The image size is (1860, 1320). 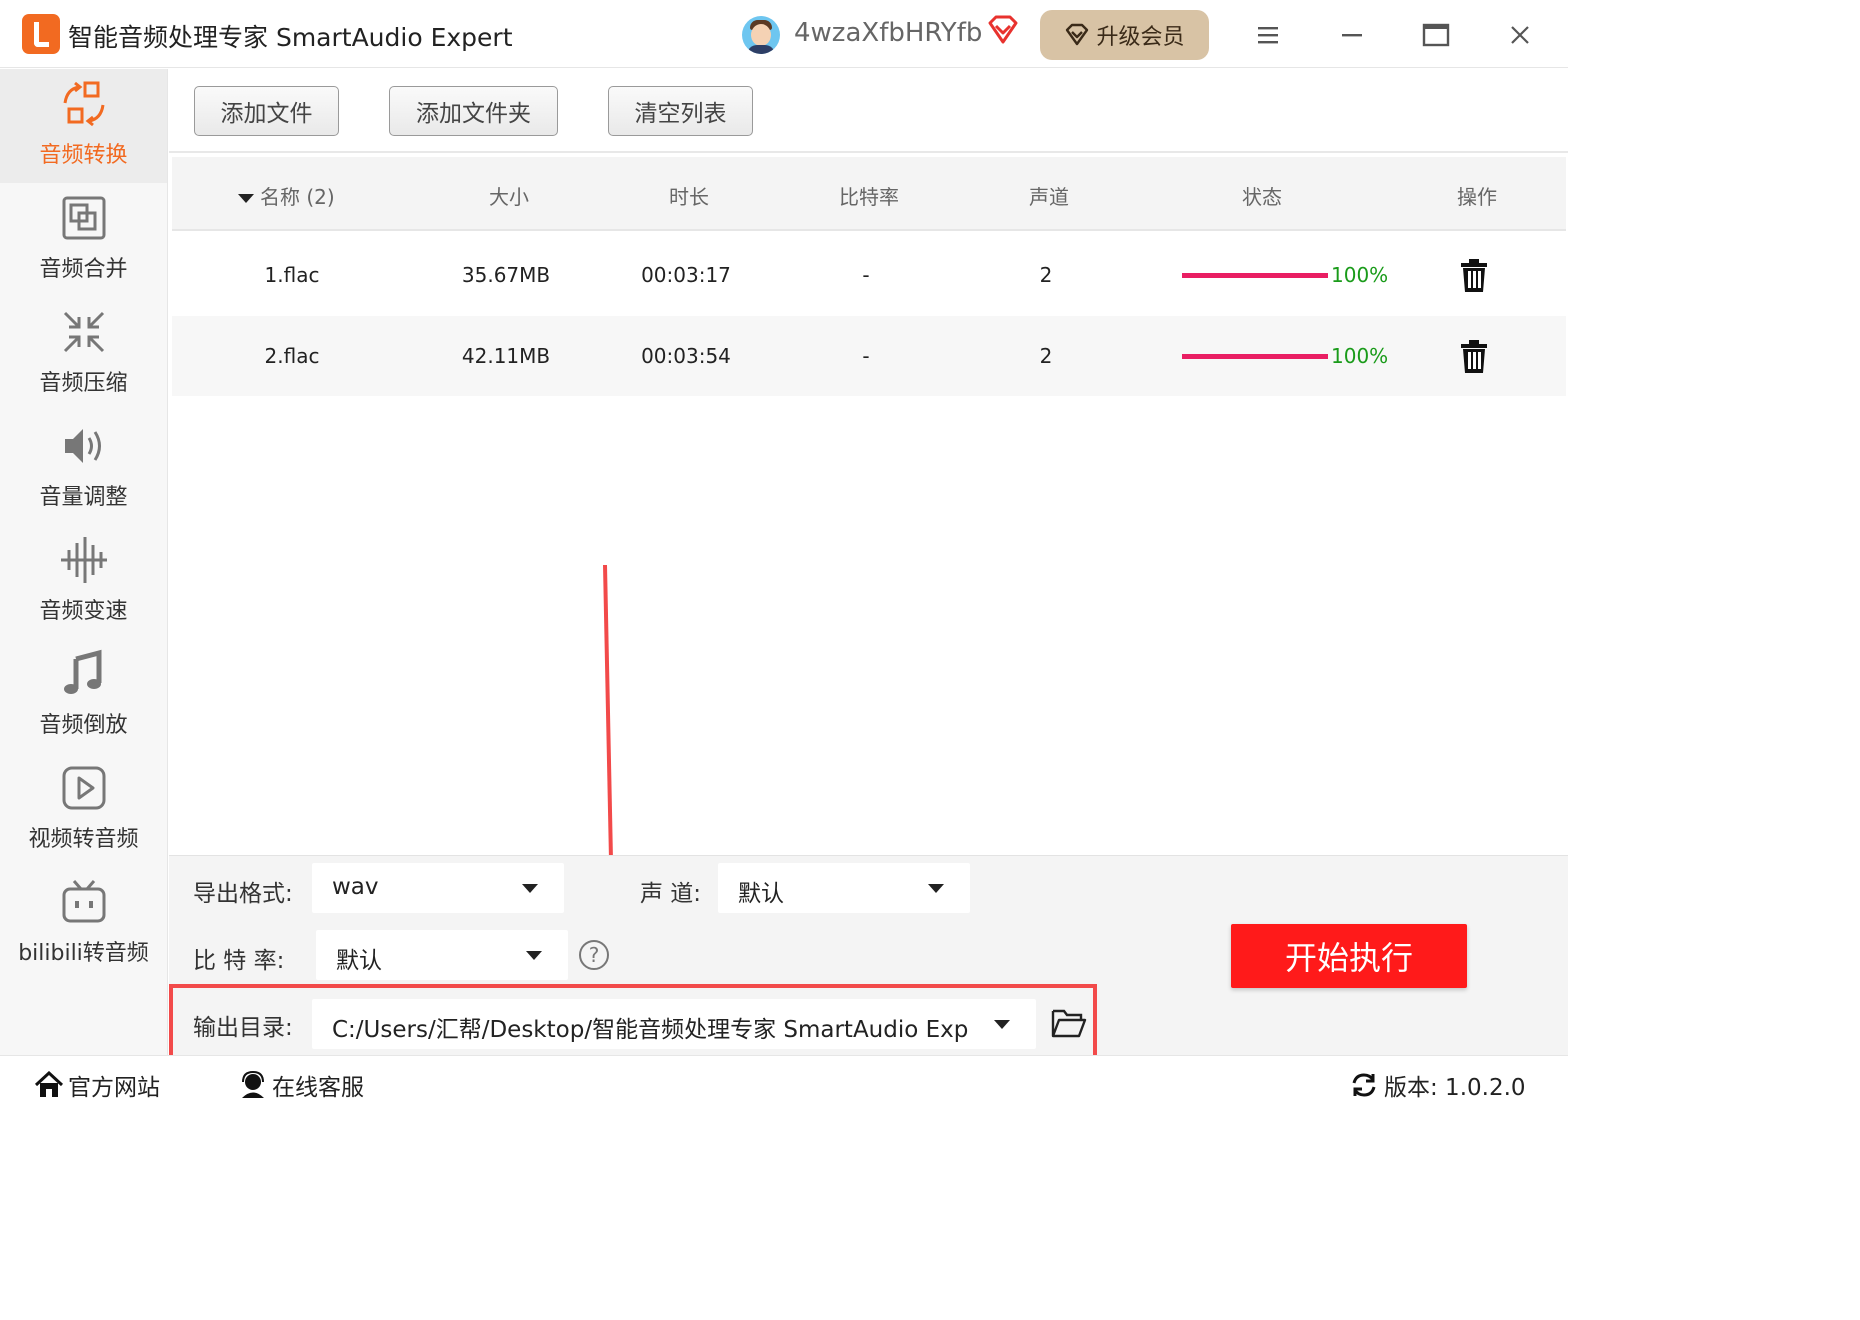 I want to click on table-header: 名称 (2) 大小 时长 比特率 声道 状态 操作, so click(x=869, y=194).